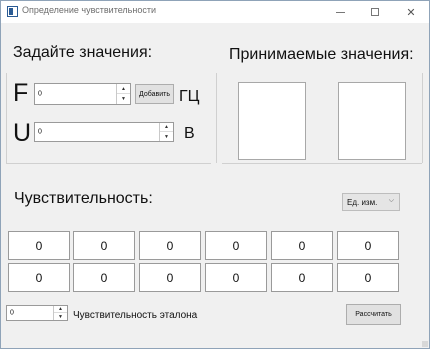  Describe the element at coordinates (40, 94) in the screenshot. I see `frequency-value: 0` at that location.